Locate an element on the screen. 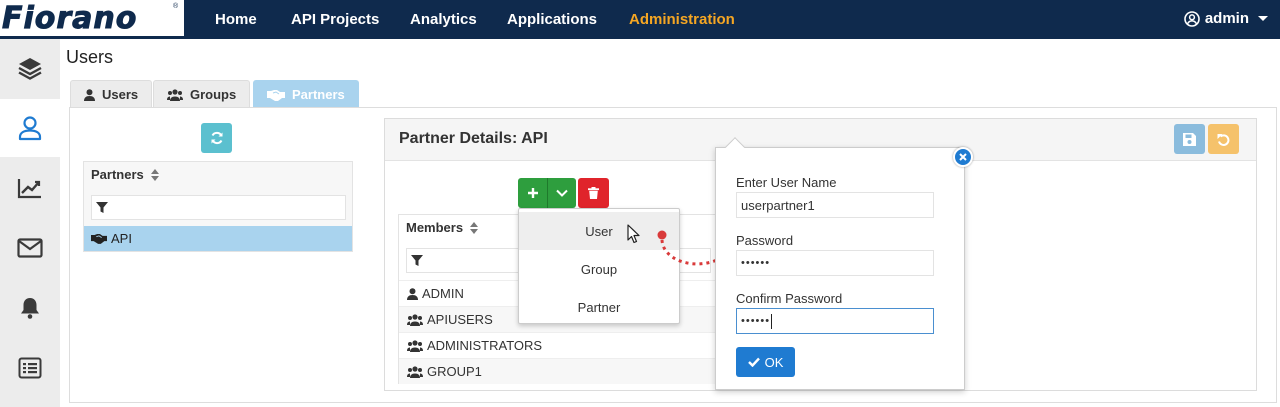  member-name: APIUSERS is located at coordinates (460, 319).